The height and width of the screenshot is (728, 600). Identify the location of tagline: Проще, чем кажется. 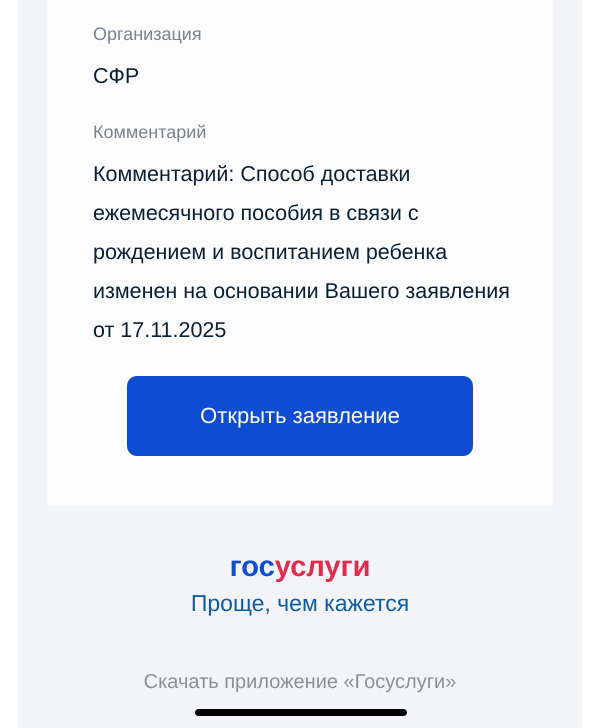
(300, 603).